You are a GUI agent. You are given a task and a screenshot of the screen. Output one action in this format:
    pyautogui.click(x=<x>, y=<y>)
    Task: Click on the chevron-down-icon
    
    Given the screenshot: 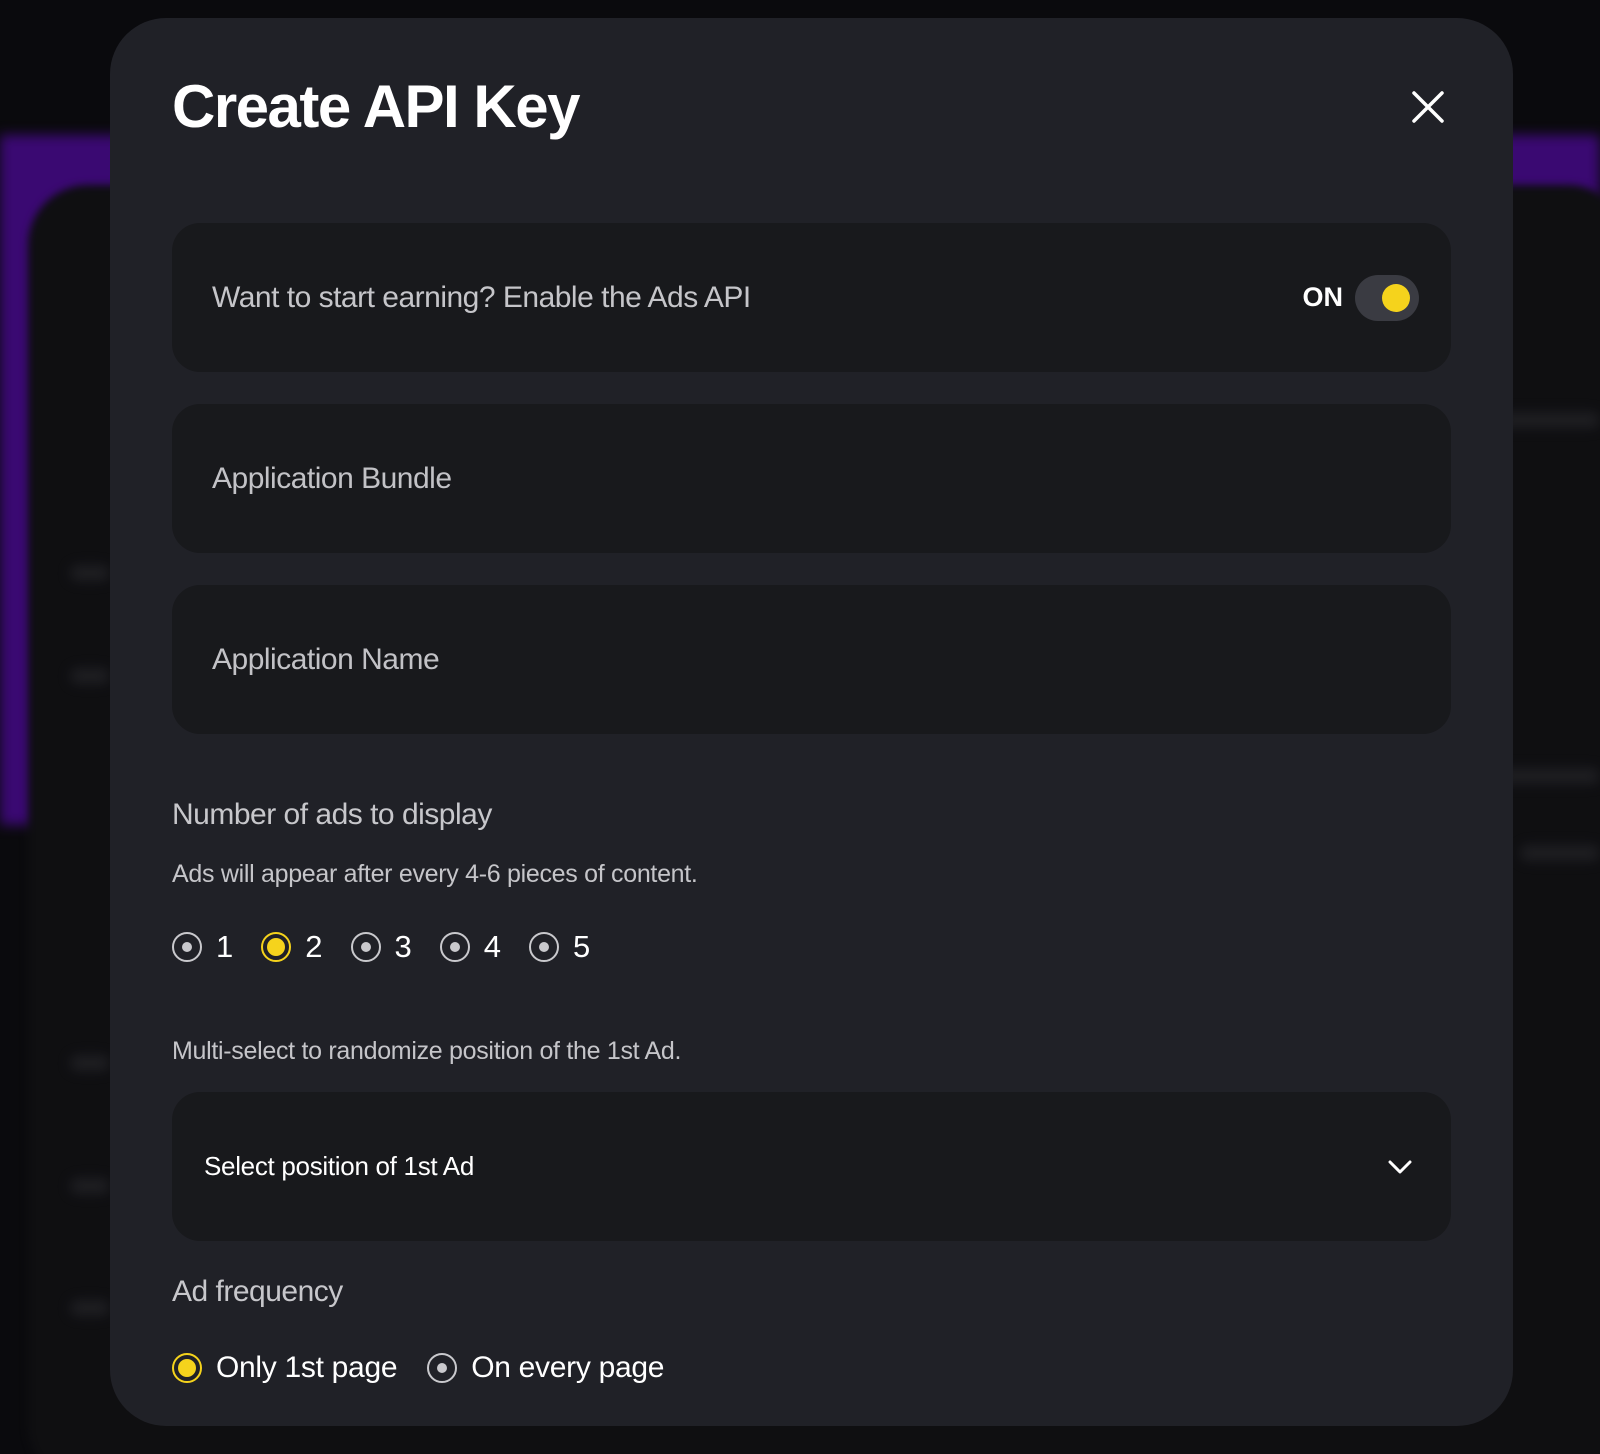 What is the action you would take?
    pyautogui.click(x=1400, y=1167)
    